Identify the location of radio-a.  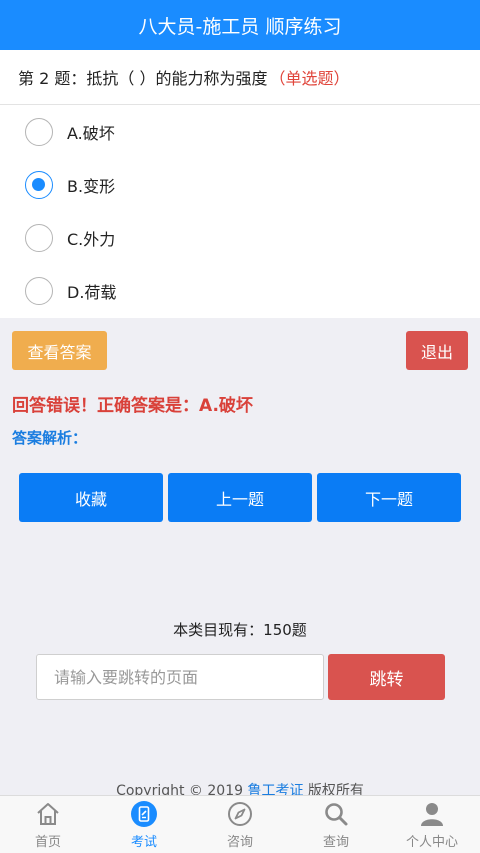
(39, 131).